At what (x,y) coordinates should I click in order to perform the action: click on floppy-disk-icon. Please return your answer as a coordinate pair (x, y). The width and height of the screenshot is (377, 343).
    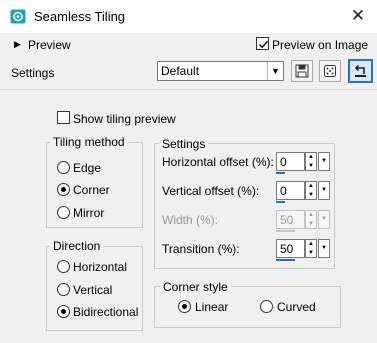
    Looking at the image, I should click on (302, 71).